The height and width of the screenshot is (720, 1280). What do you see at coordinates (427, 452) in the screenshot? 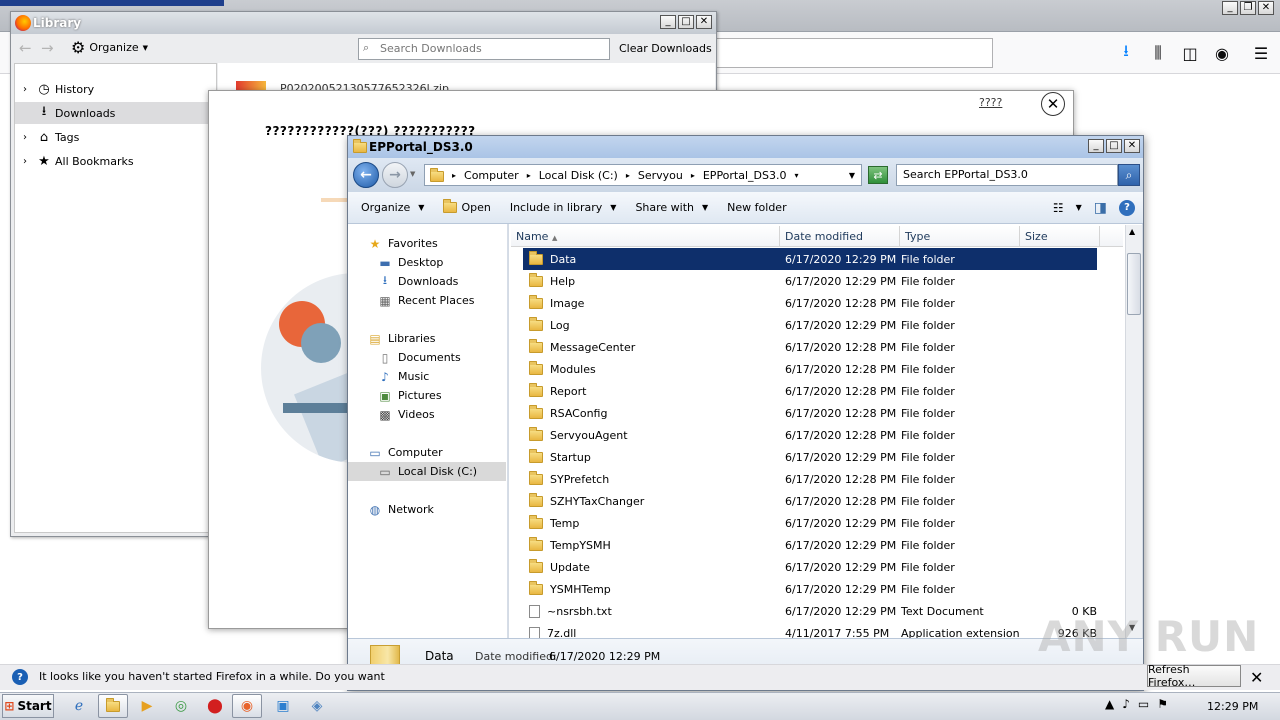
I see `nav-computer: ▭ Computer` at bounding box center [427, 452].